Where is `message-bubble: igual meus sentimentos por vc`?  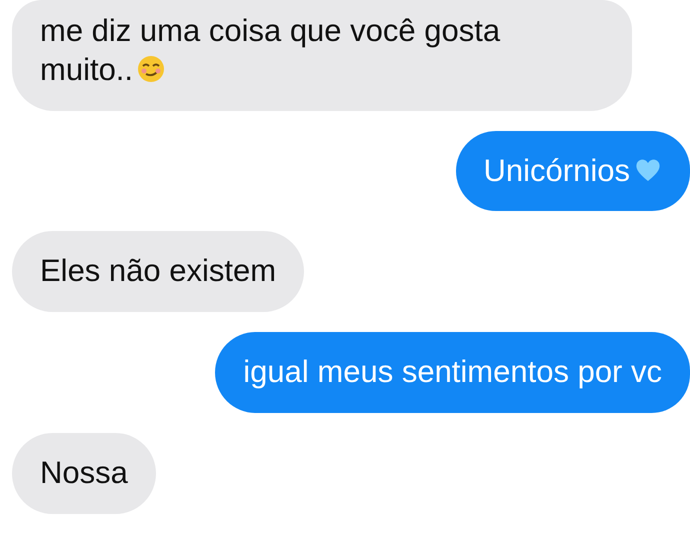 message-bubble: igual meus sentimentos por vc is located at coordinates (452, 372).